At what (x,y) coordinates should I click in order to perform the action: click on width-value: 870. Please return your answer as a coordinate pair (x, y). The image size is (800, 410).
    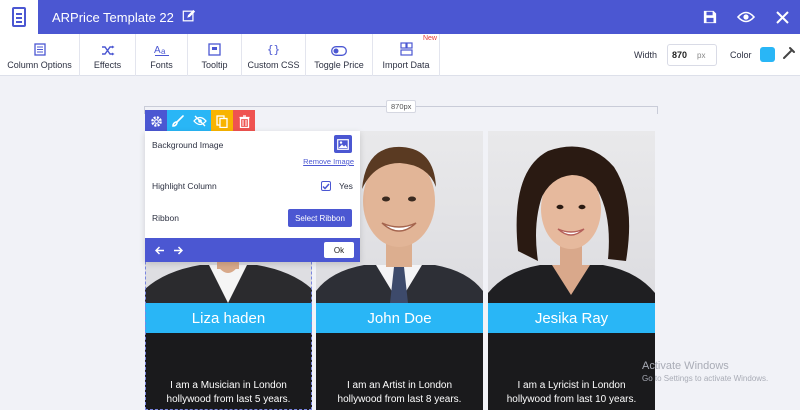
    Looking at the image, I should click on (680, 55).